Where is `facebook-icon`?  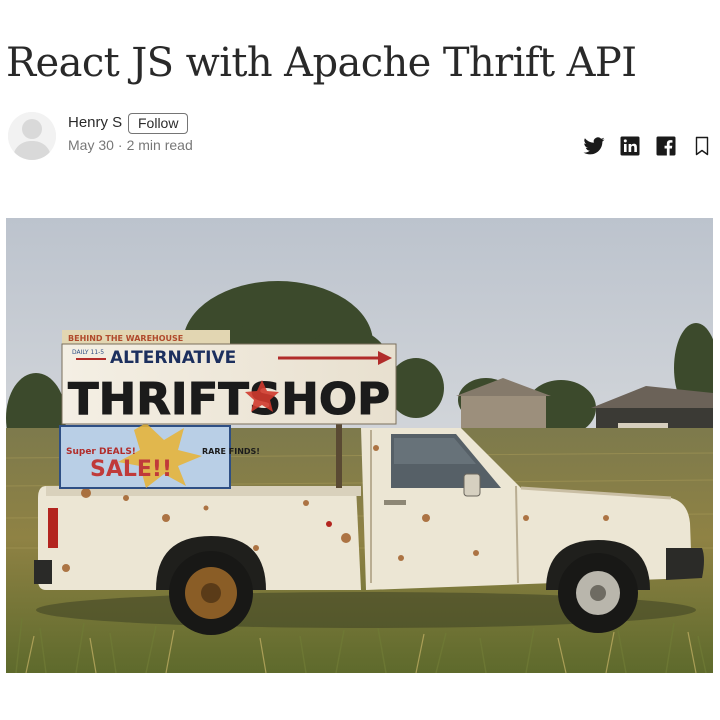 facebook-icon is located at coordinates (666, 146).